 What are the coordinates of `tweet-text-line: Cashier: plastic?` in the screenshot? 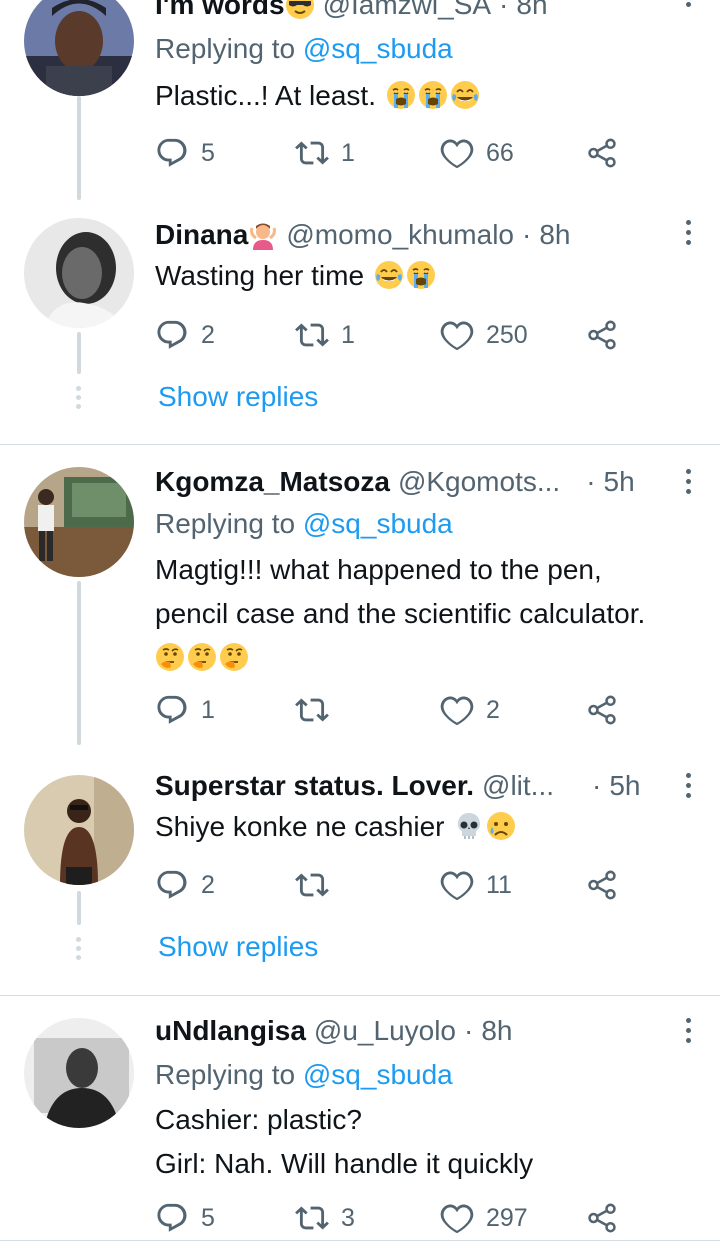 It's located at (258, 1119).